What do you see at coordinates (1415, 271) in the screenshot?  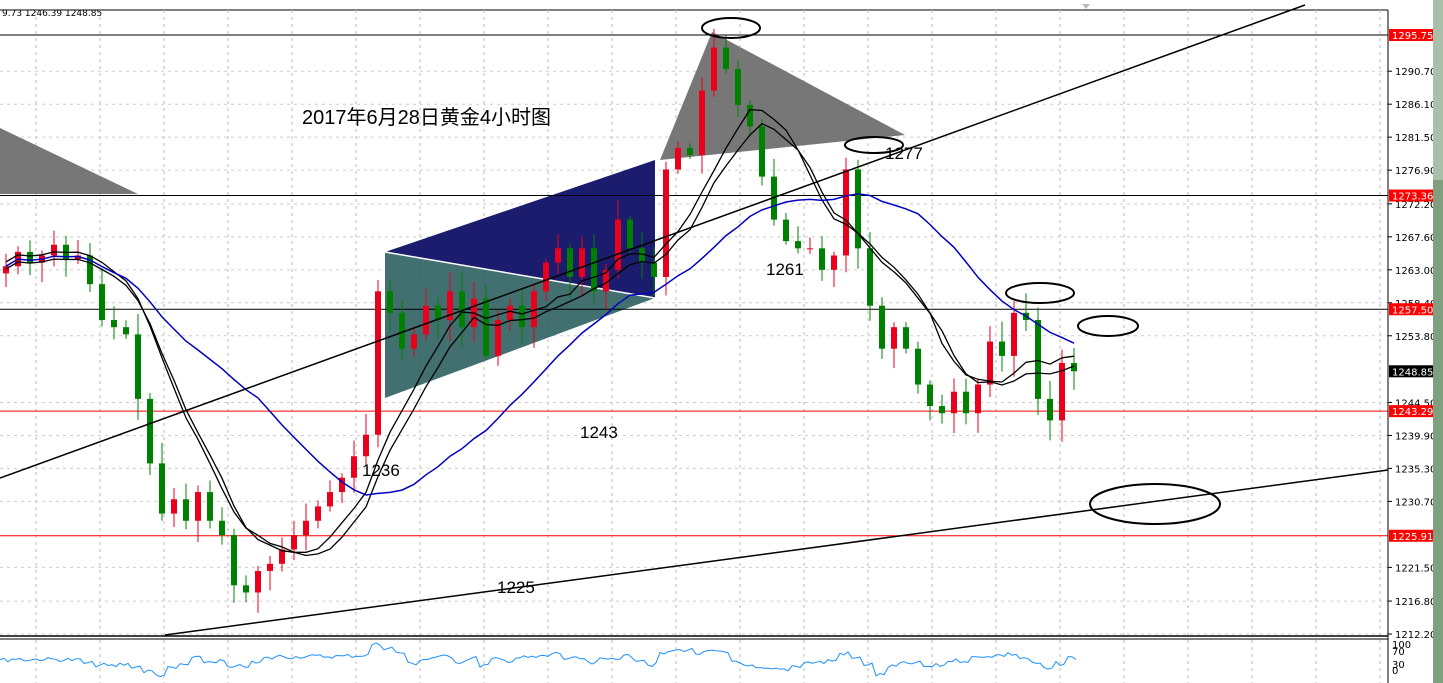 I see `price-tick-label: 1263.00` at bounding box center [1415, 271].